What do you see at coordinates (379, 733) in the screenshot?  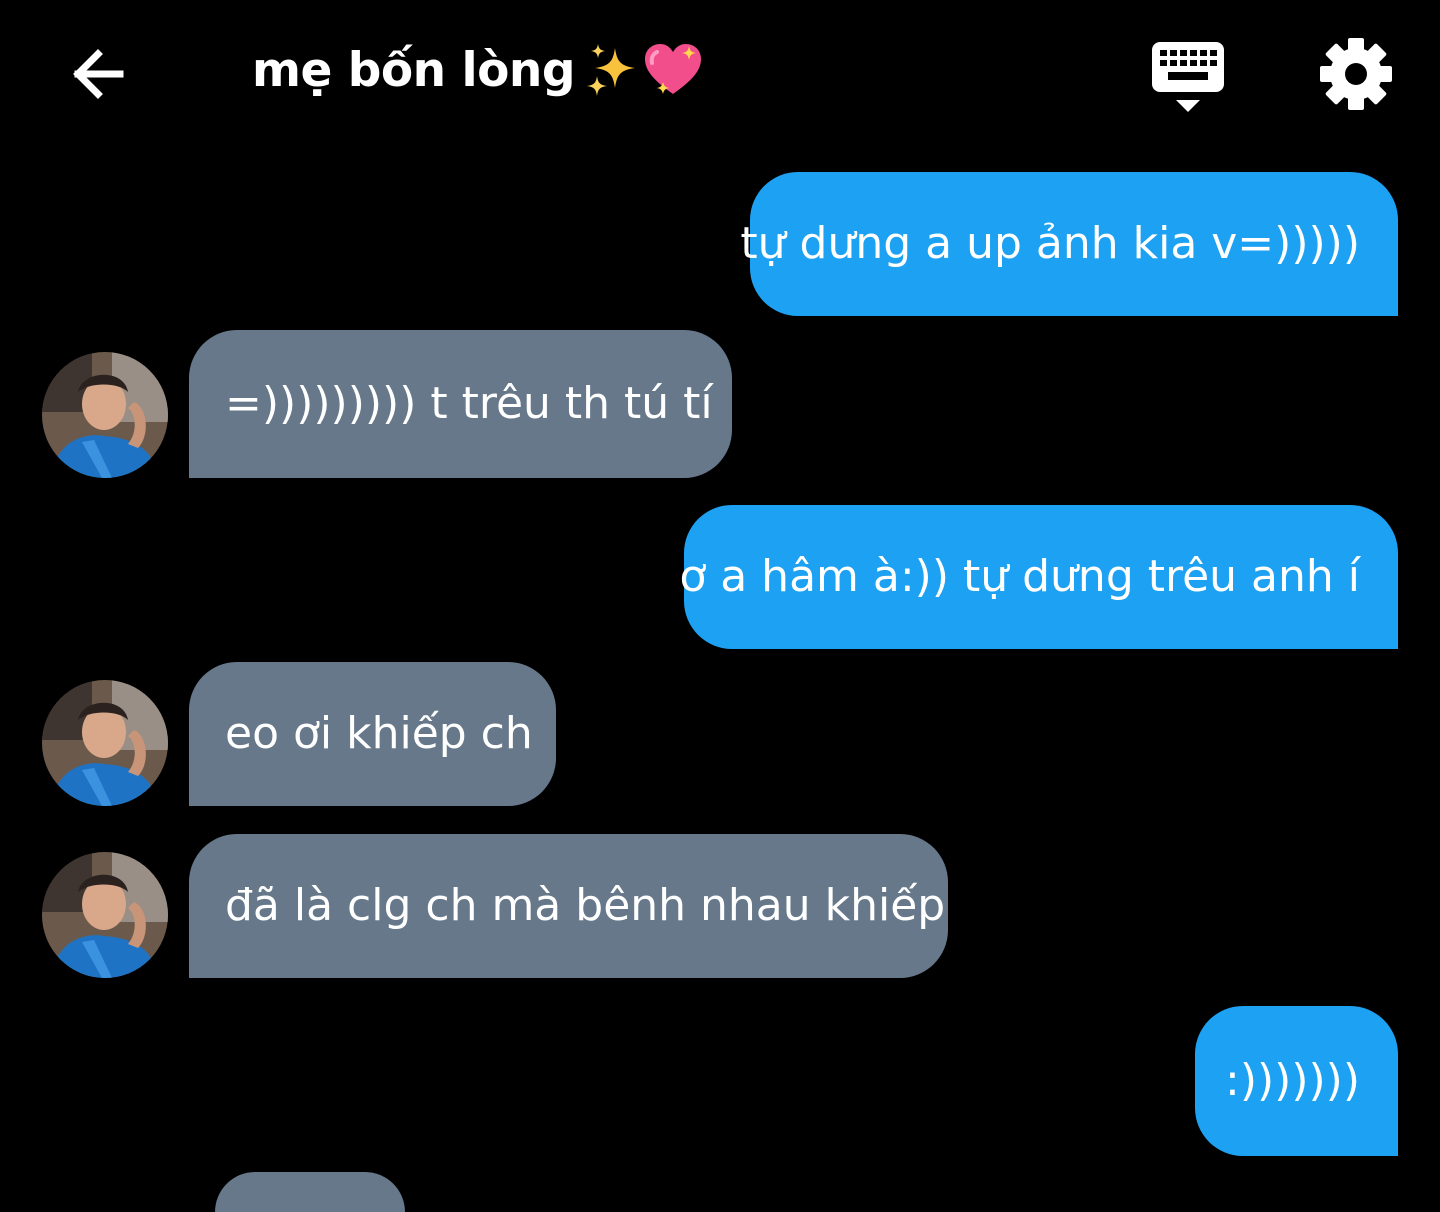 I see `message-text: eo ơi khiếp ch` at bounding box center [379, 733].